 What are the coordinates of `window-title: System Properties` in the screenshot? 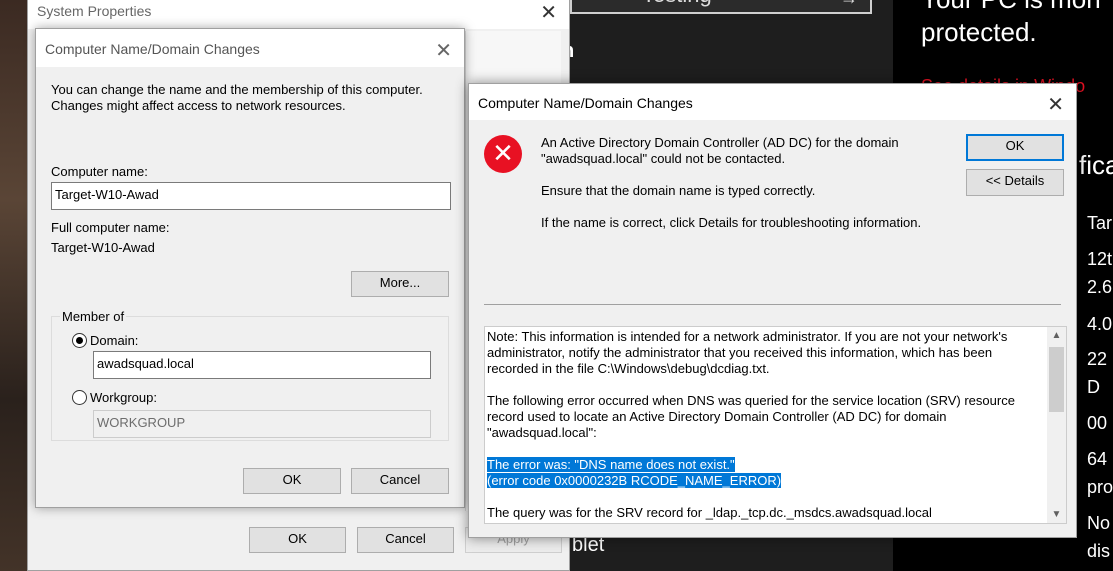 It's located at (94, 11).